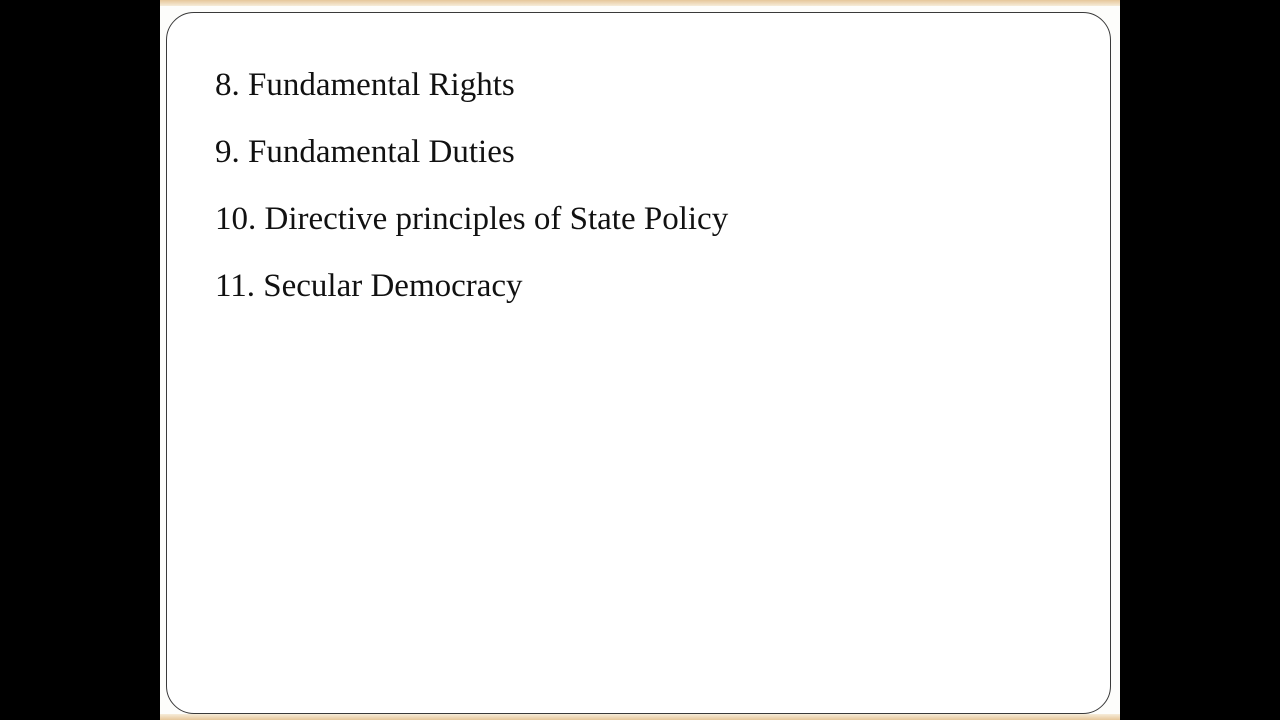 The height and width of the screenshot is (720, 1280). I want to click on list-item: 8. Fundamental Rights, so click(365, 85).